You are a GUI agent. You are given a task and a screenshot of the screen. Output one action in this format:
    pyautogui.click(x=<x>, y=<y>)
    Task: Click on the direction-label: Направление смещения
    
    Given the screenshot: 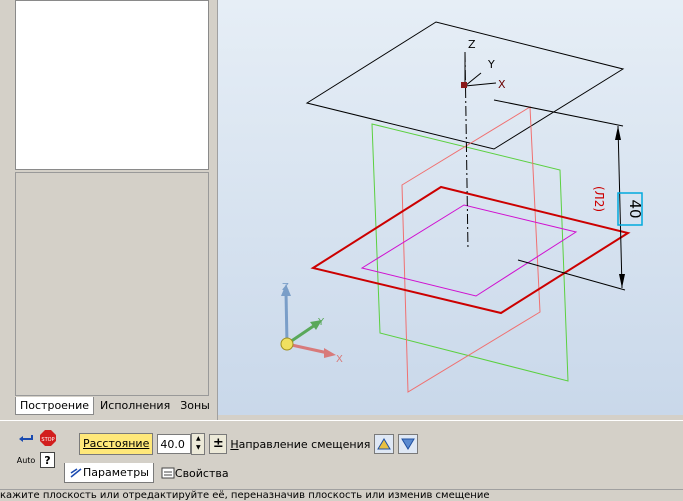 What is the action you would take?
    pyautogui.click(x=300, y=444)
    